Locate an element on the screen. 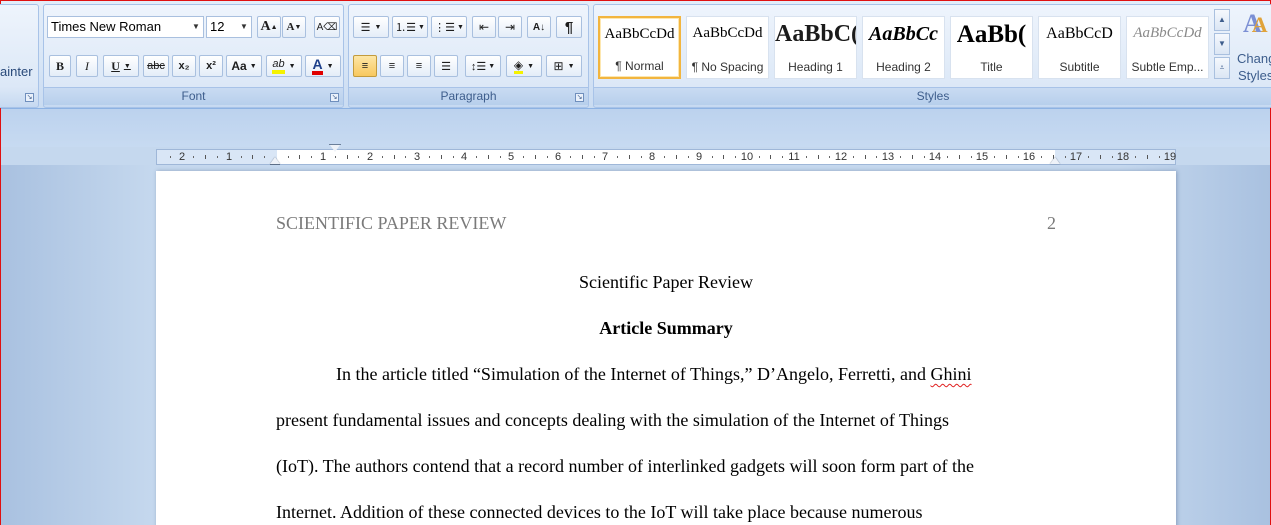 This screenshot has width=1271, height=525. style-sample: AaBbCcDd is located at coordinates (639, 34).